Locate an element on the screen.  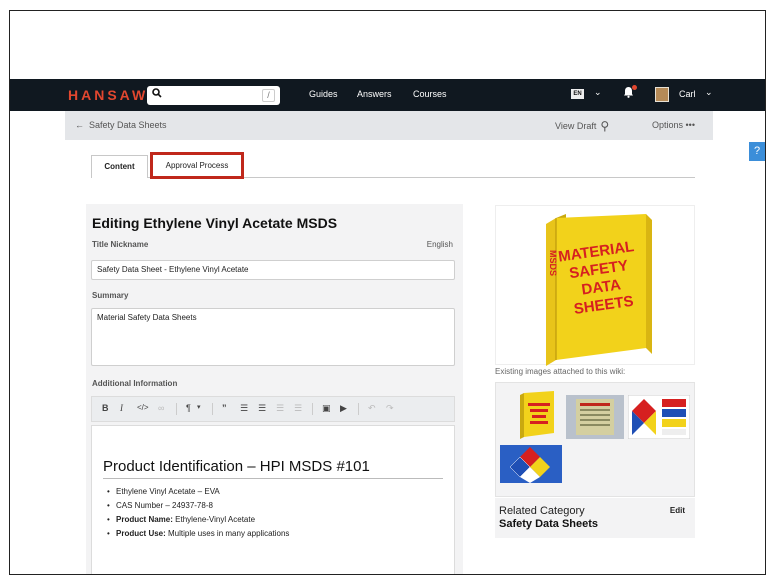
back-link: ← Safety Data Sheets is located at coordinates (121, 125).